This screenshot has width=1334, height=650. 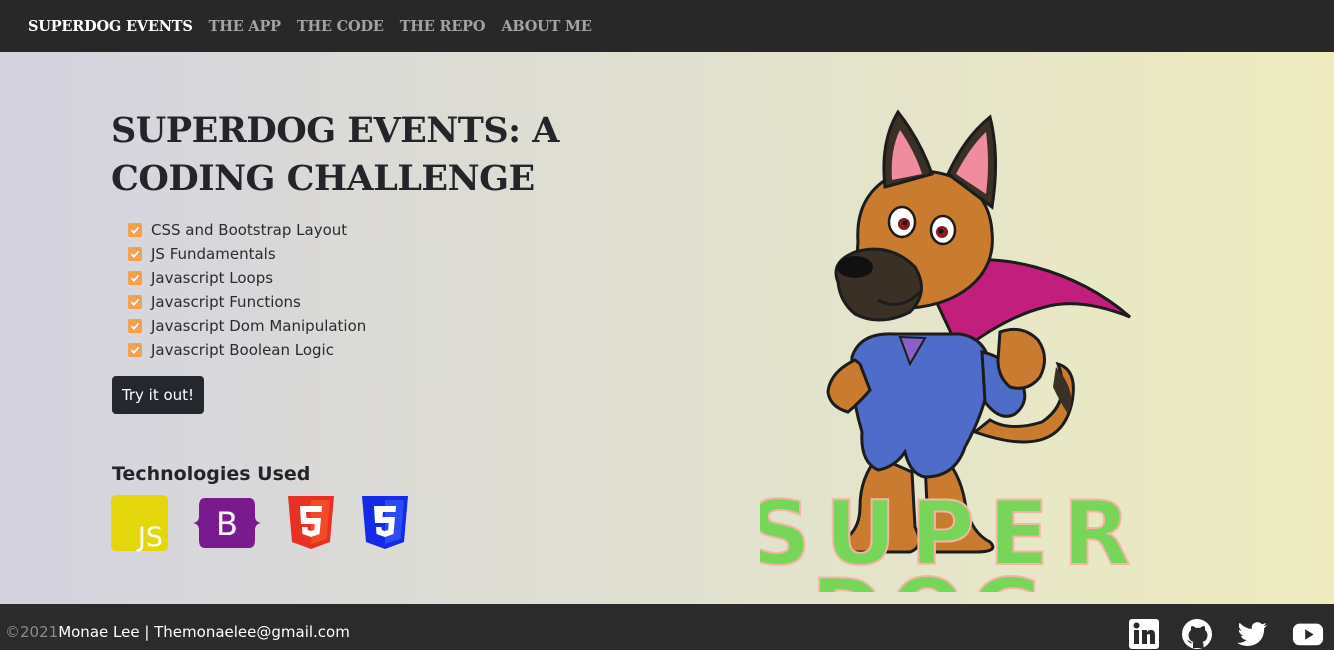 What do you see at coordinates (249, 230) in the screenshot?
I see `feature-label: CSS and Bootstrap Layout` at bounding box center [249, 230].